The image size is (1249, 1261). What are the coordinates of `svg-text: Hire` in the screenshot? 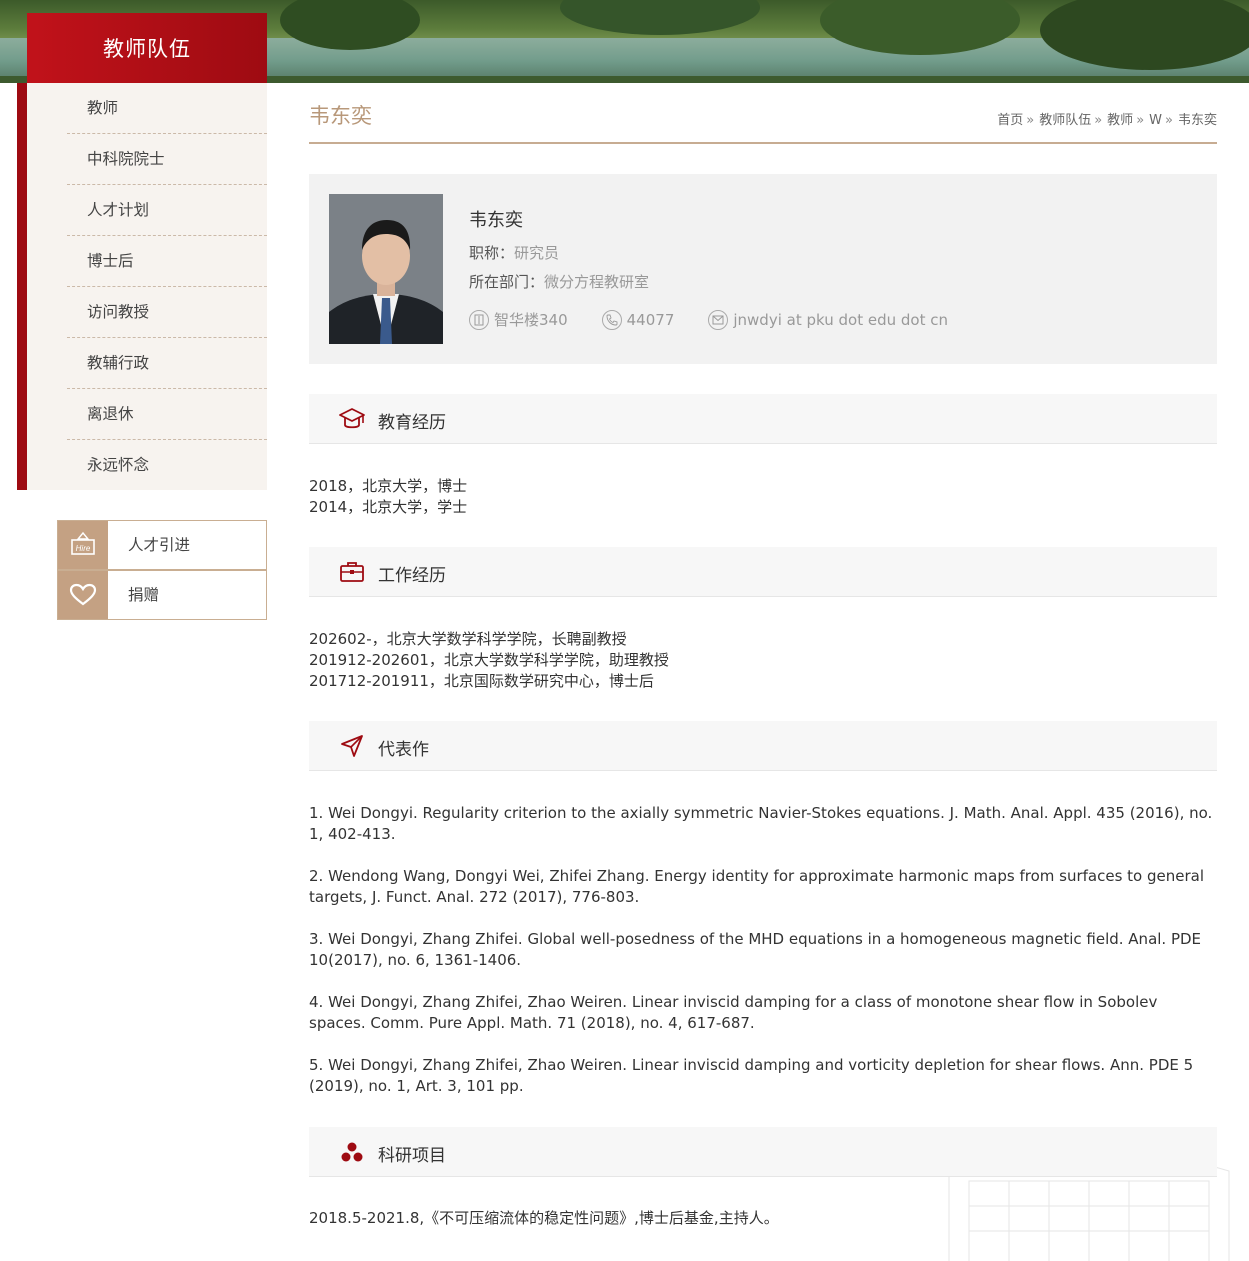 It's located at (83, 548).